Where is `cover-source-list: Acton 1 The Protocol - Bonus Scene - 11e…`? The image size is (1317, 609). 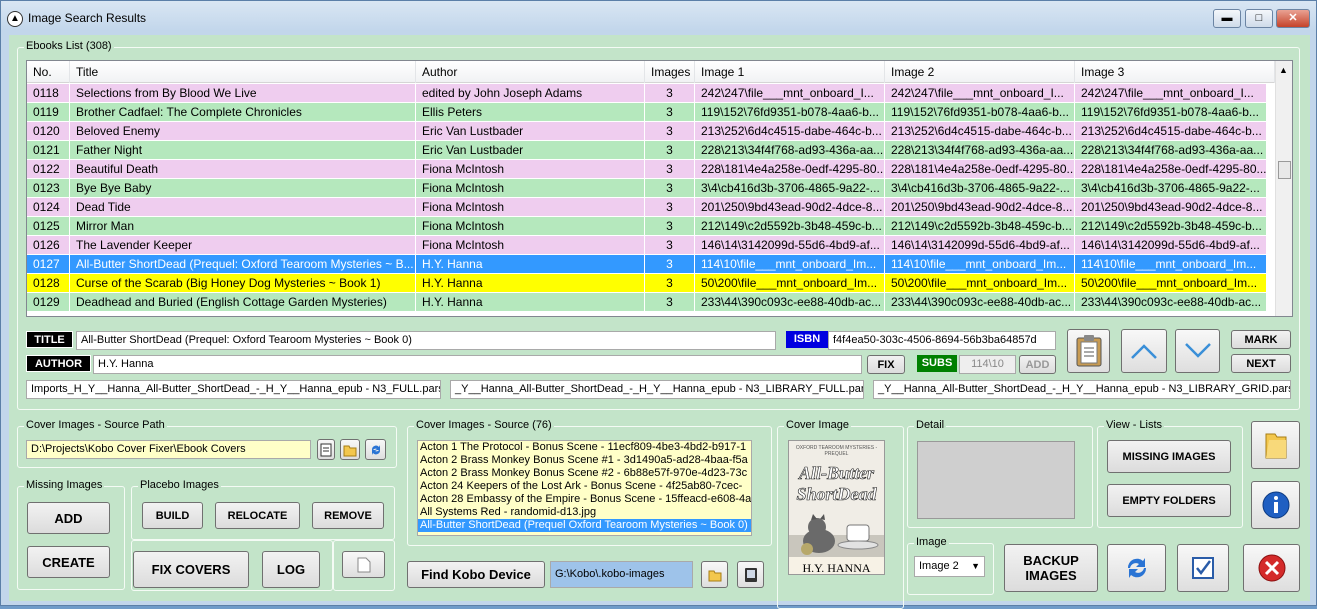 cover-source-list: Acton 1 The Protocol - Bonus Scene - 11e… is located at coordinates (584, 488).